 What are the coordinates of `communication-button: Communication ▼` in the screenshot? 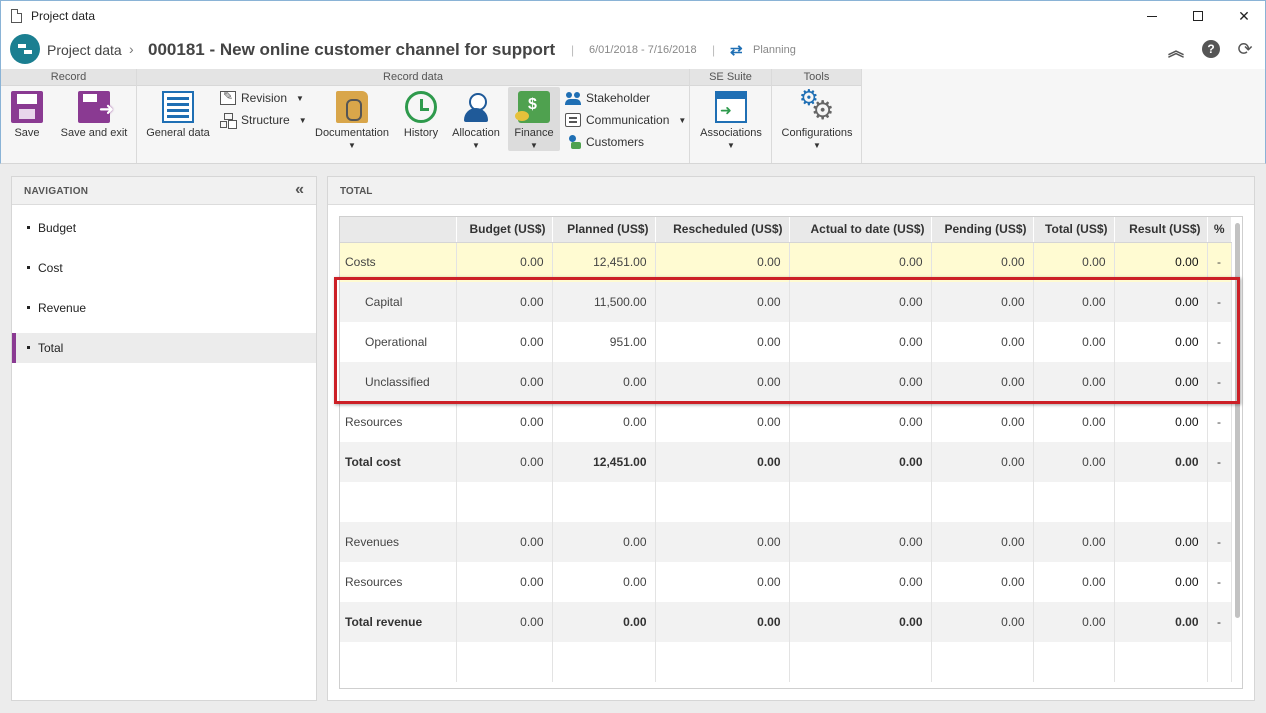 It's located at (625, 120).